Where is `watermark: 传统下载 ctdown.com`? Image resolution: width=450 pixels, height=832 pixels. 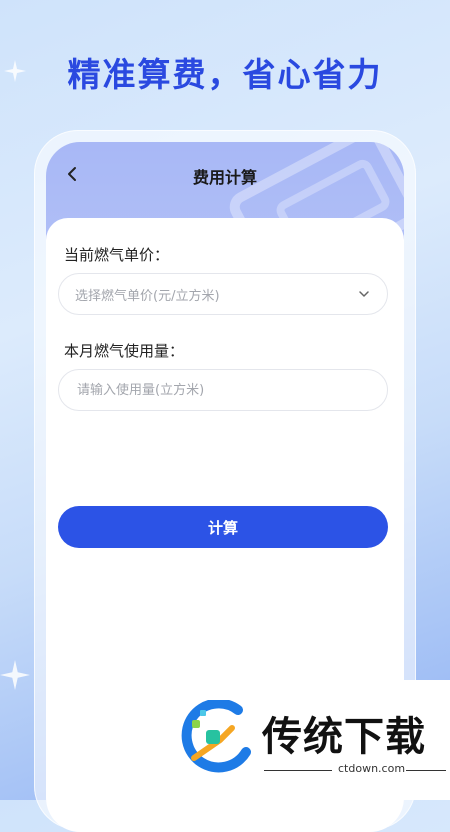 watermark: 传统下载 ctdown.com is located at coordinates (315, 740).